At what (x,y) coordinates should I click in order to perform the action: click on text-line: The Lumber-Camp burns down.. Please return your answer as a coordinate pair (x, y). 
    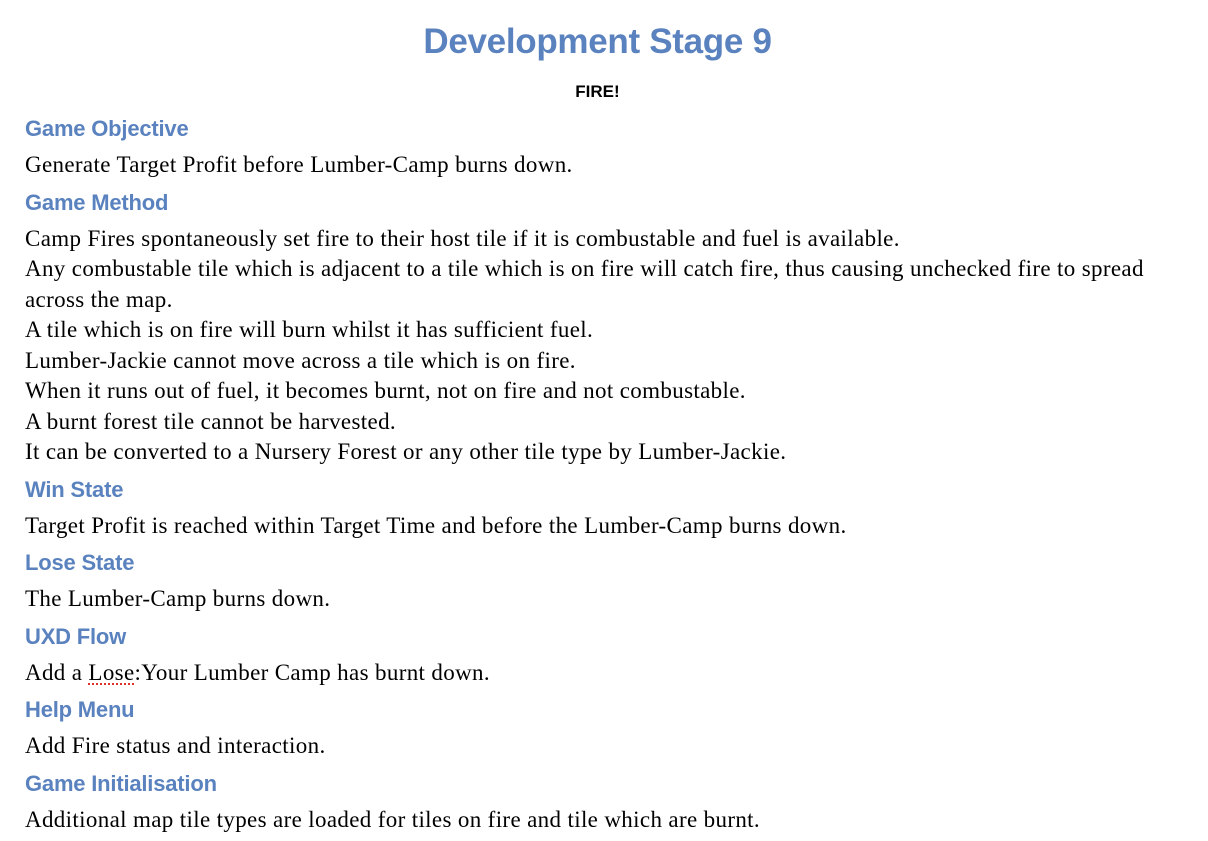
    Looking at the image, I should click on (600, 599).